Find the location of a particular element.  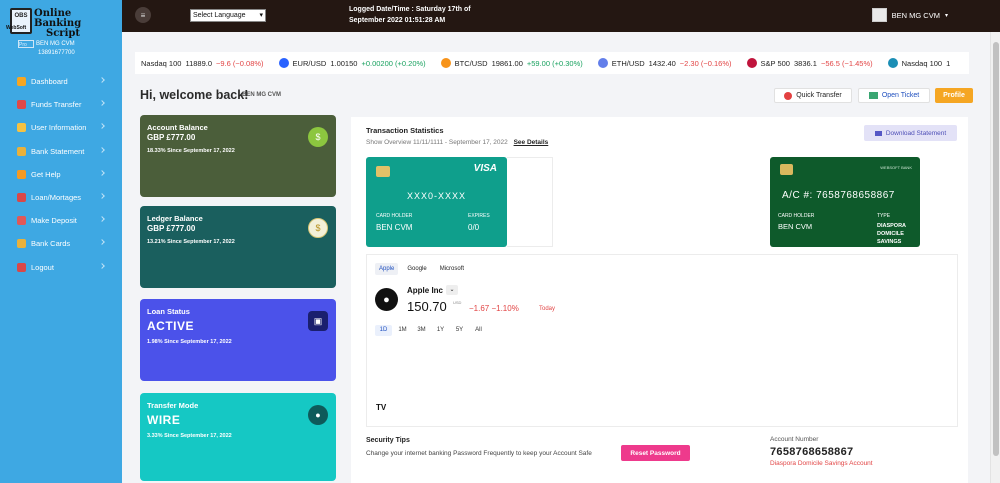

card-type-label: TYPE is located at coordinates (884, 216).